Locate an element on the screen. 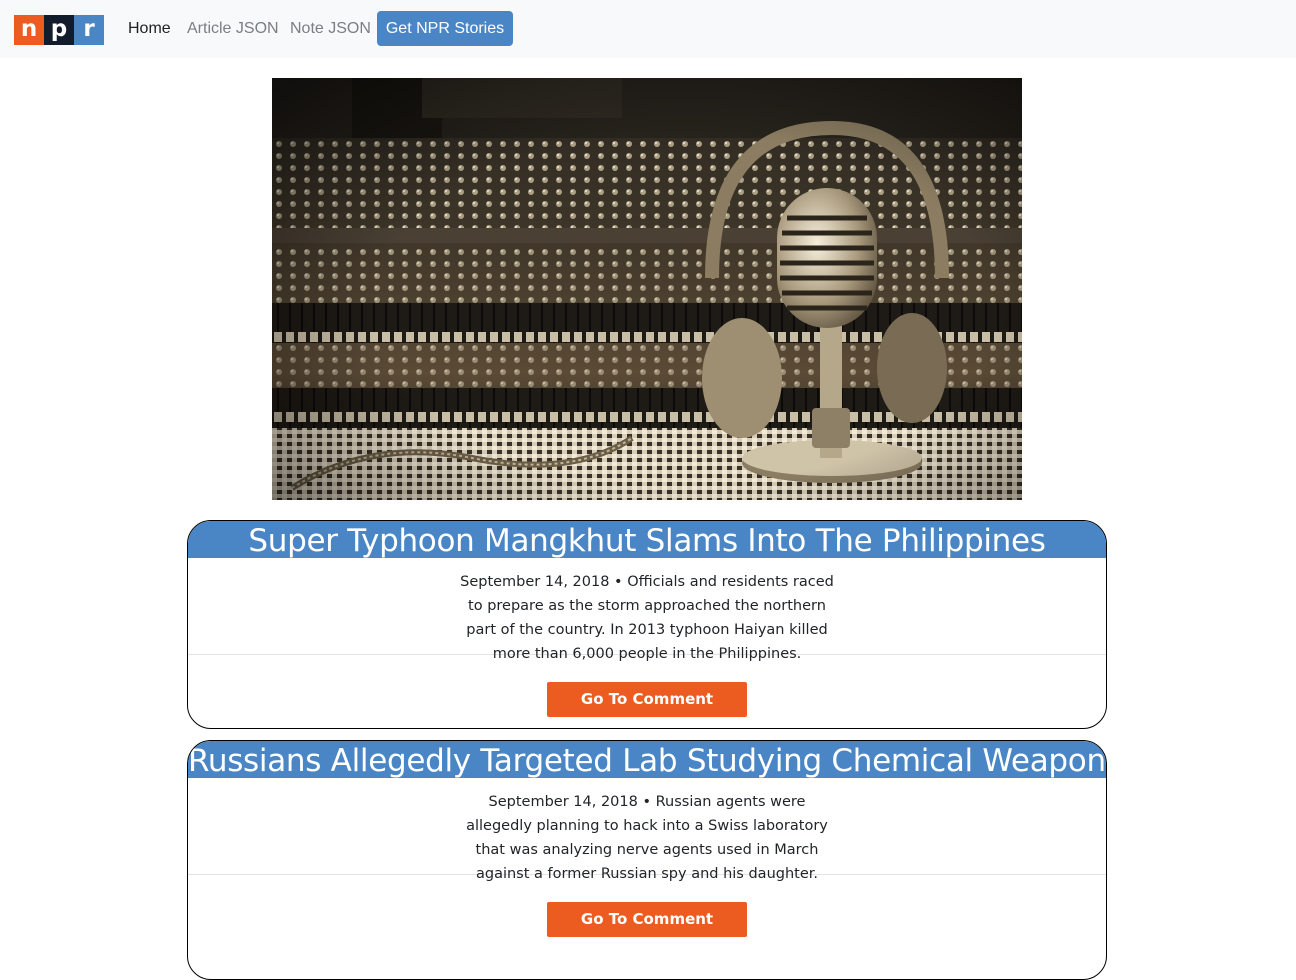 The width and height of the screenshot is (1296, 980). get-npr-stories-button: Get NPR Stories is located at coordinates (445, 28).